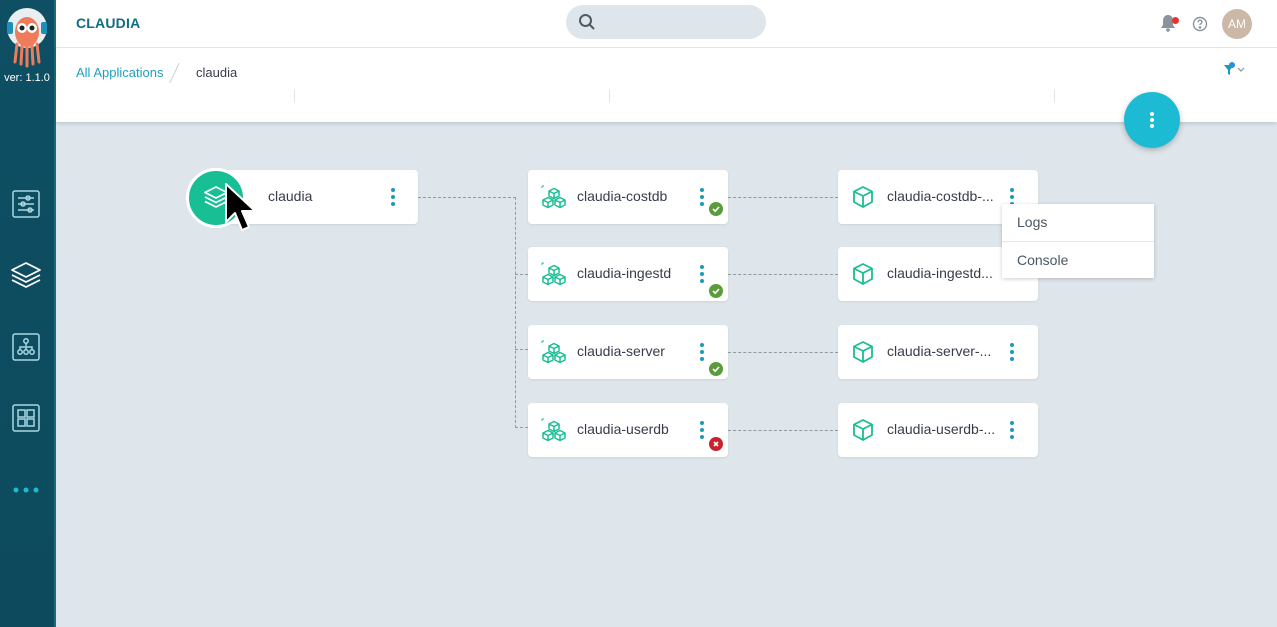 The width and height of the screenshot is (1277, 627). I want to click on deployment-node: claudia-costdb, so click(628, 197).